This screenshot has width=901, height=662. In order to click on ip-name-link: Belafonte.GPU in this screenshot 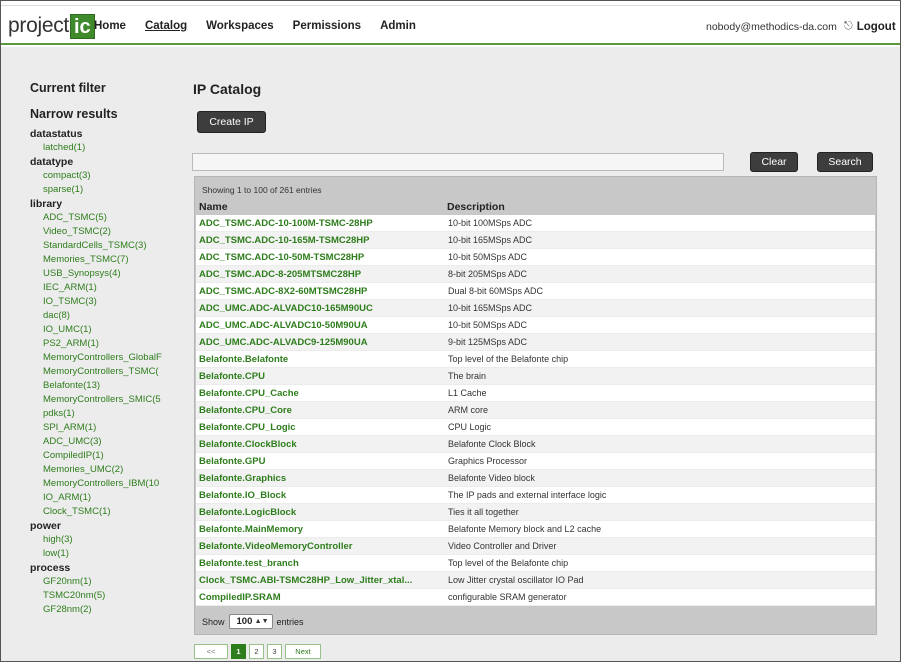, I will do `click(321, 461)`.